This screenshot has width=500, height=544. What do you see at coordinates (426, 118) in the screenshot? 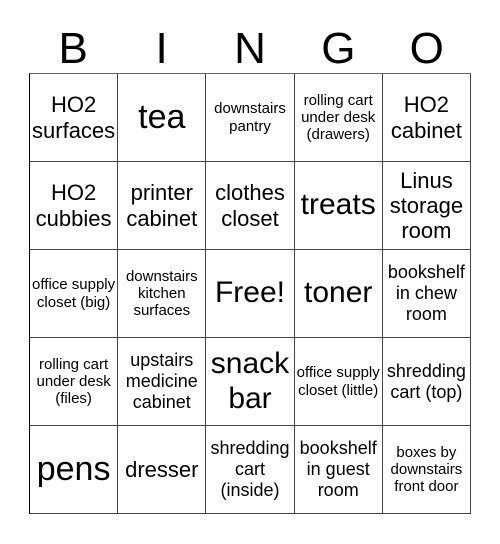
I see `bingo-cell: HO2 cabinet` at bounding box center [426, 118].